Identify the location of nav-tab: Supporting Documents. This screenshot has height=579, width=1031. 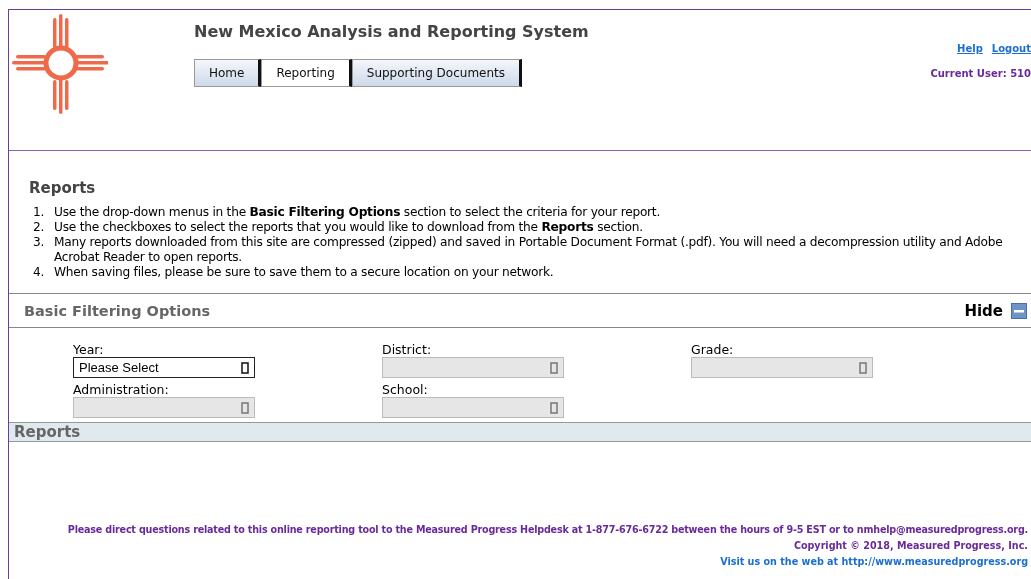
(436, 73).